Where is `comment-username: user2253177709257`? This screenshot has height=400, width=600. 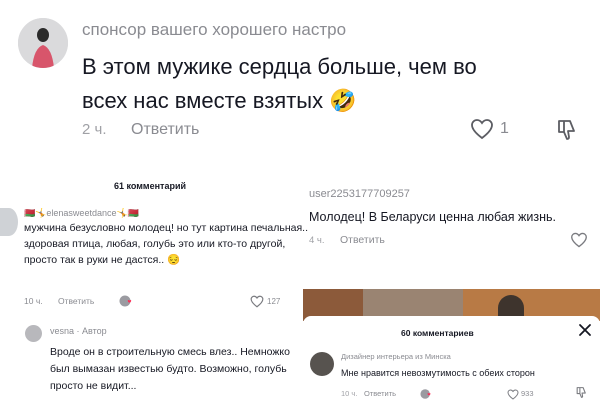
comment-username: user2253177709257 is located at coordinates (359, 194).